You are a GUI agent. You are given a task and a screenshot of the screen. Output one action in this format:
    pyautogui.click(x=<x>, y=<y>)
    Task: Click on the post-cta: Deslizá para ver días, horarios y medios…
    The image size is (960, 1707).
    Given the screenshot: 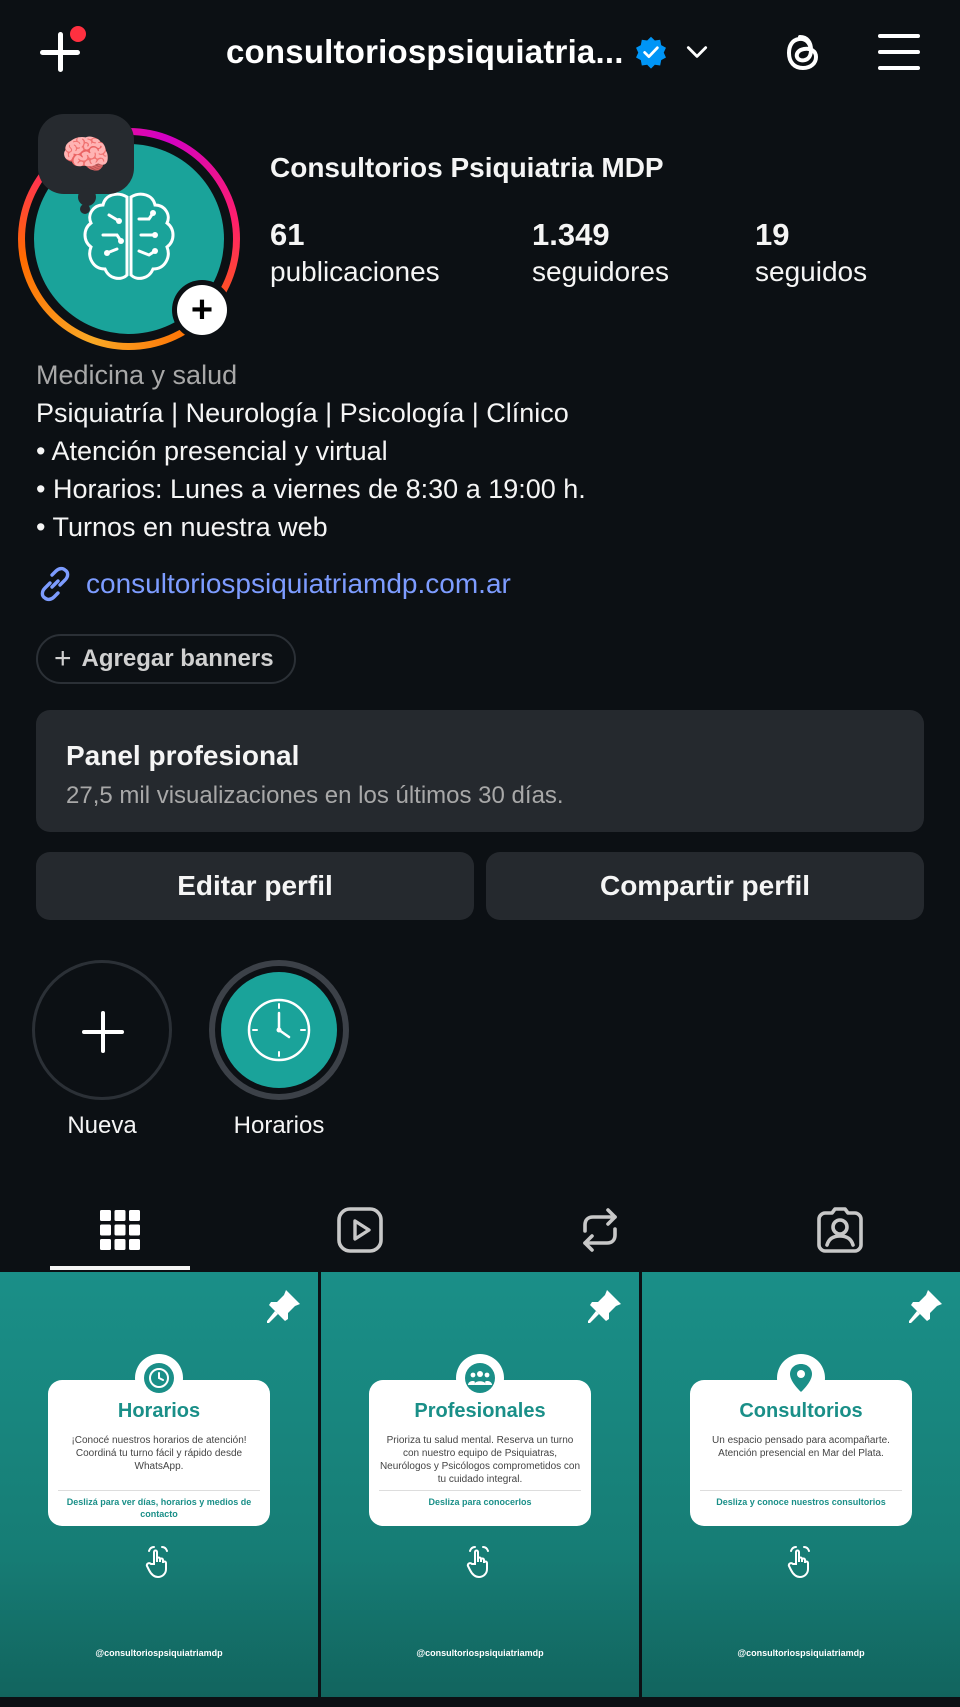 What is the action you would take?
    pyautogui.click(x=159, y=1508)
    